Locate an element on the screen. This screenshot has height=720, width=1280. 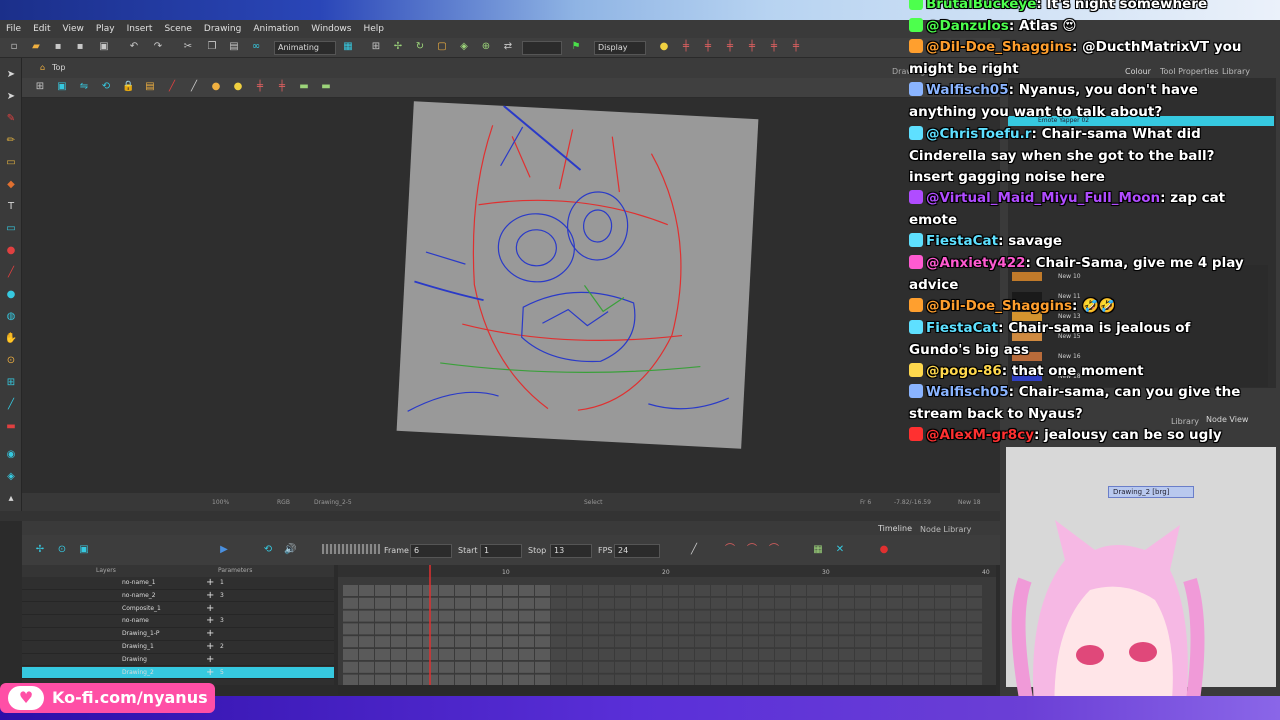
grid-icon: ⊞ is located at coordinates (376, 47).